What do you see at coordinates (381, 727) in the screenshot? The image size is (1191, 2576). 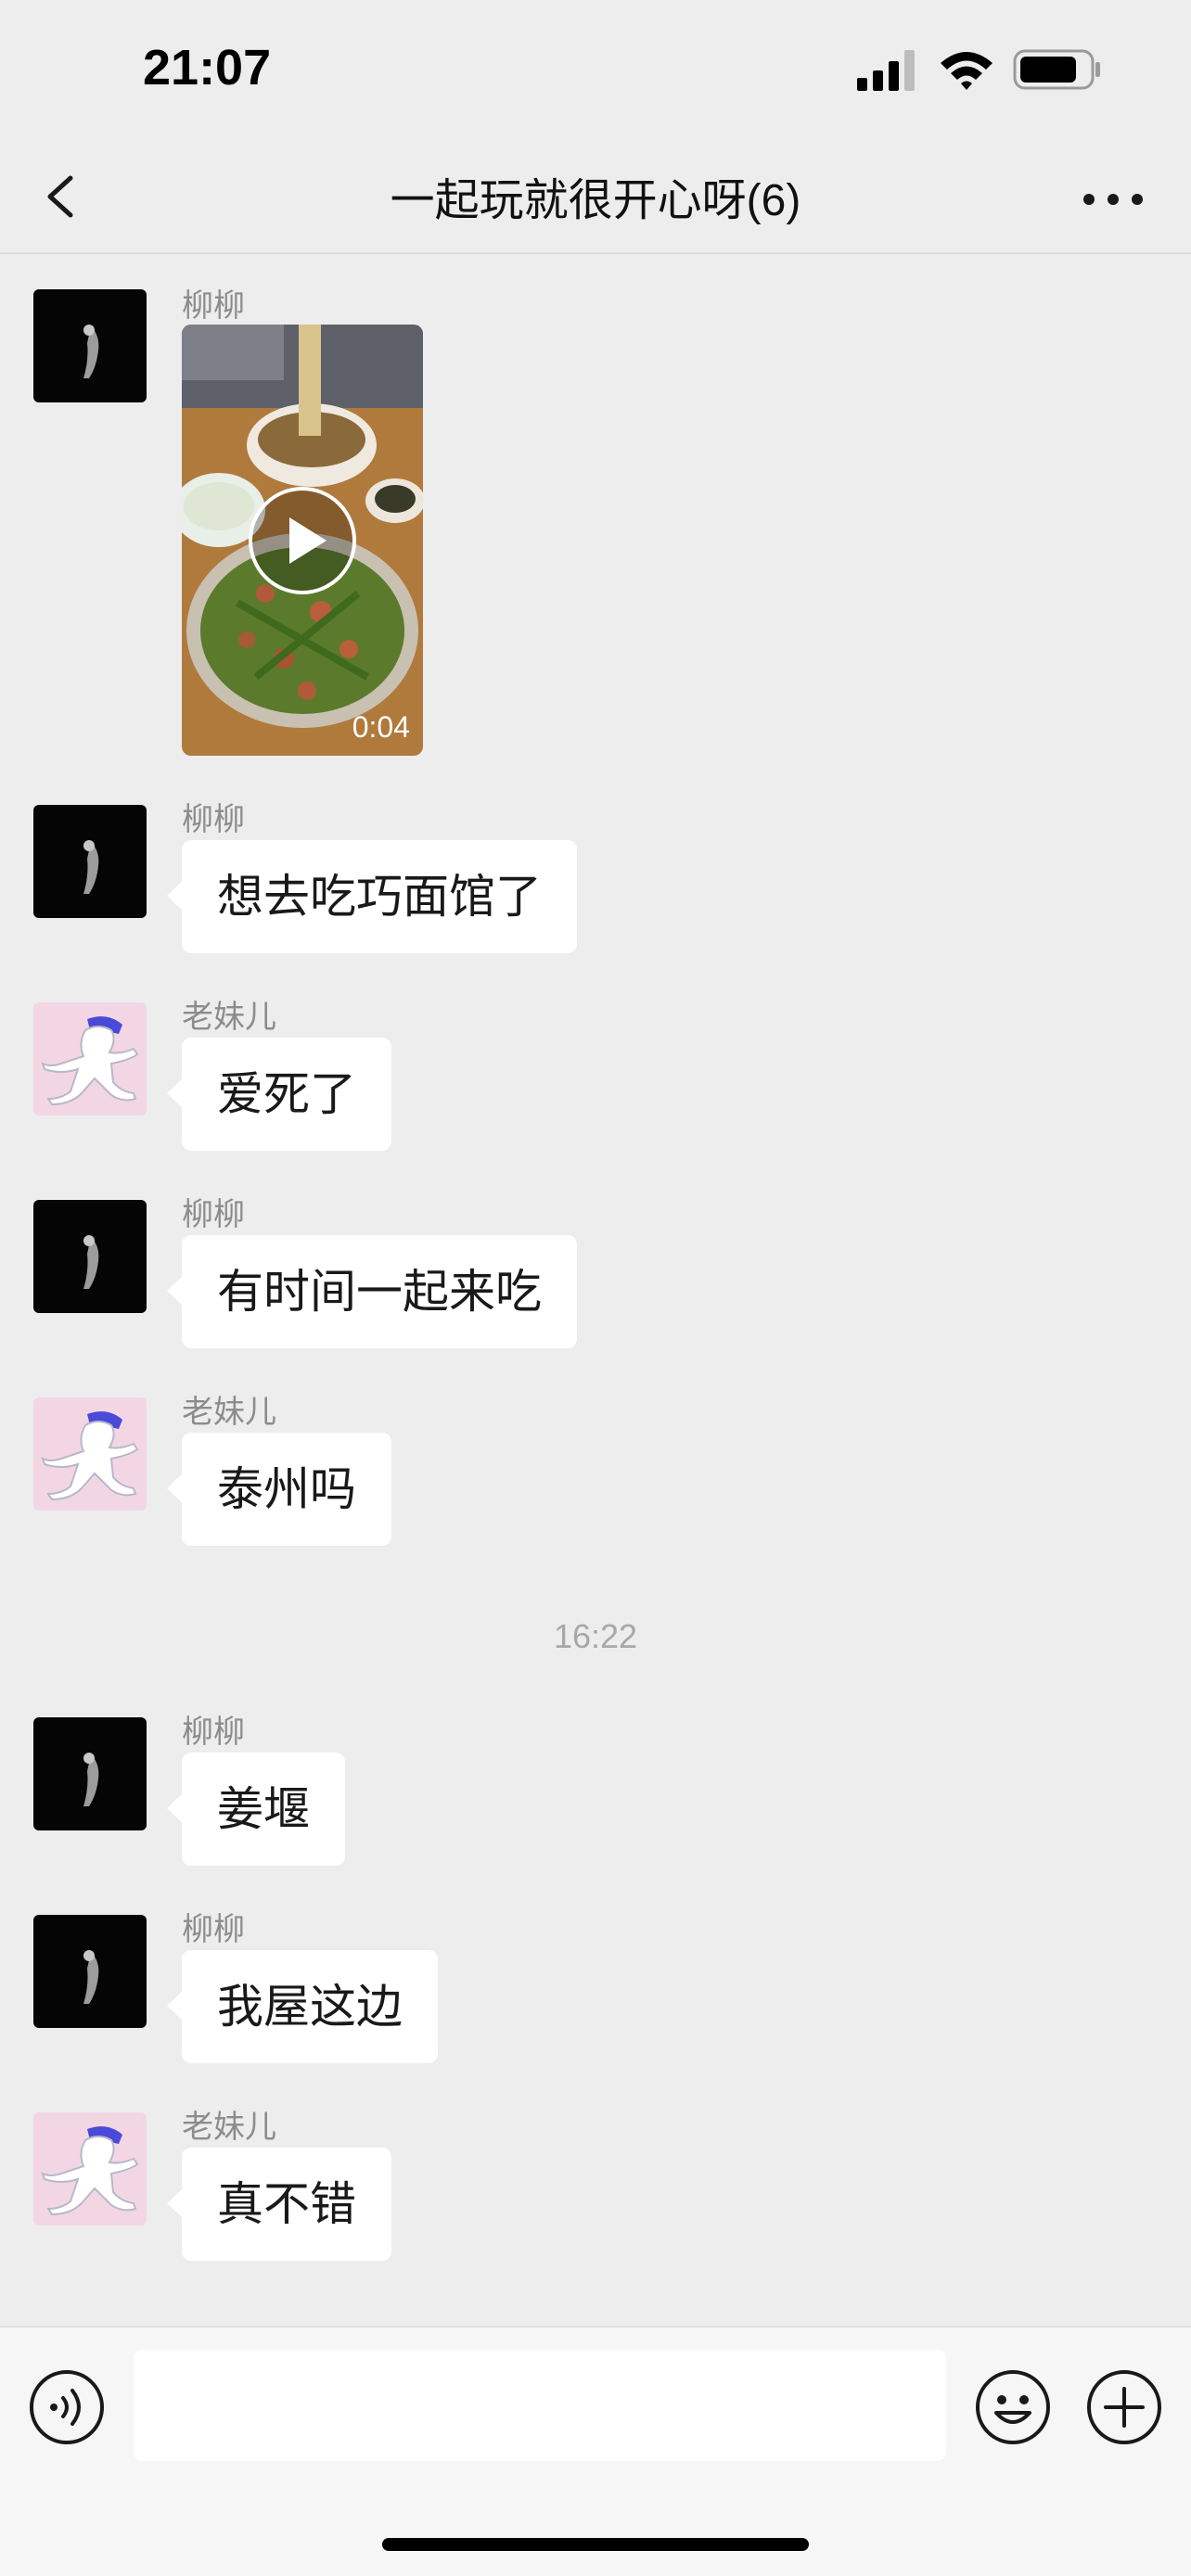 I see `video-duration: 0:04` at bounding box center [381, 727].